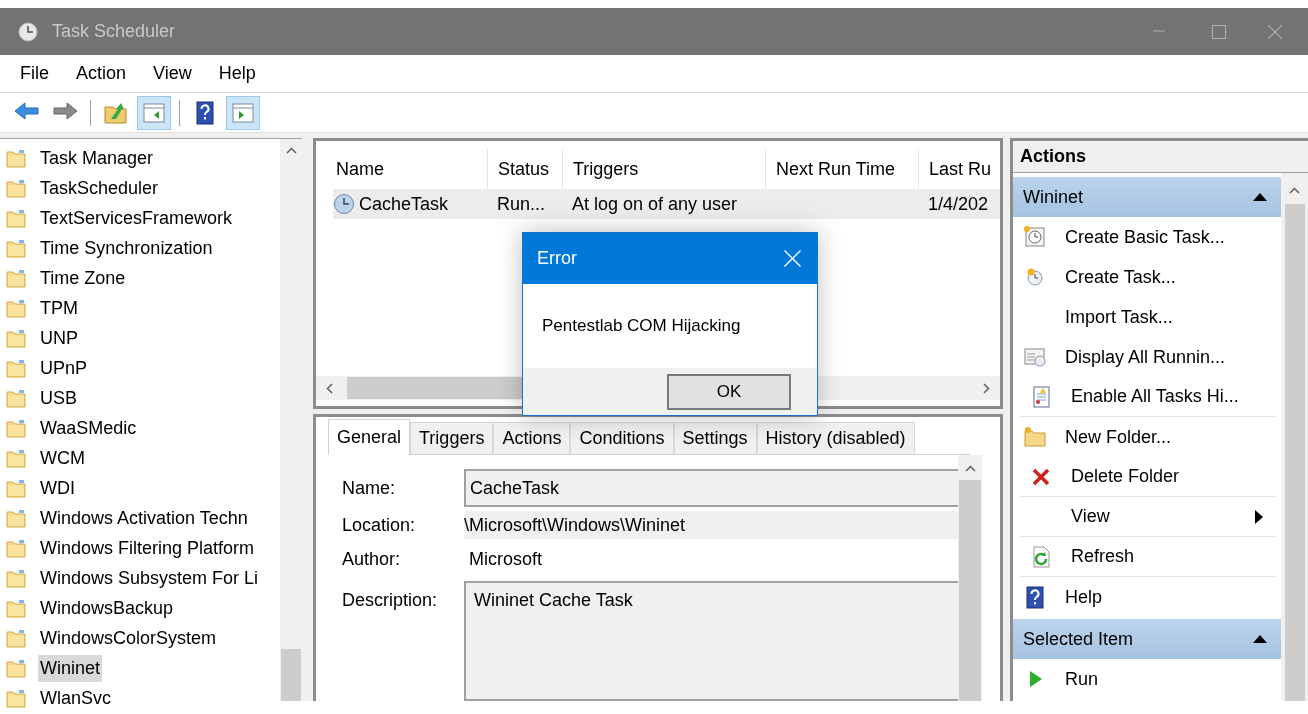  Describe the element at coordinates (1053, 156) in the screenshot. I see `panel-title: Actions` at that location.